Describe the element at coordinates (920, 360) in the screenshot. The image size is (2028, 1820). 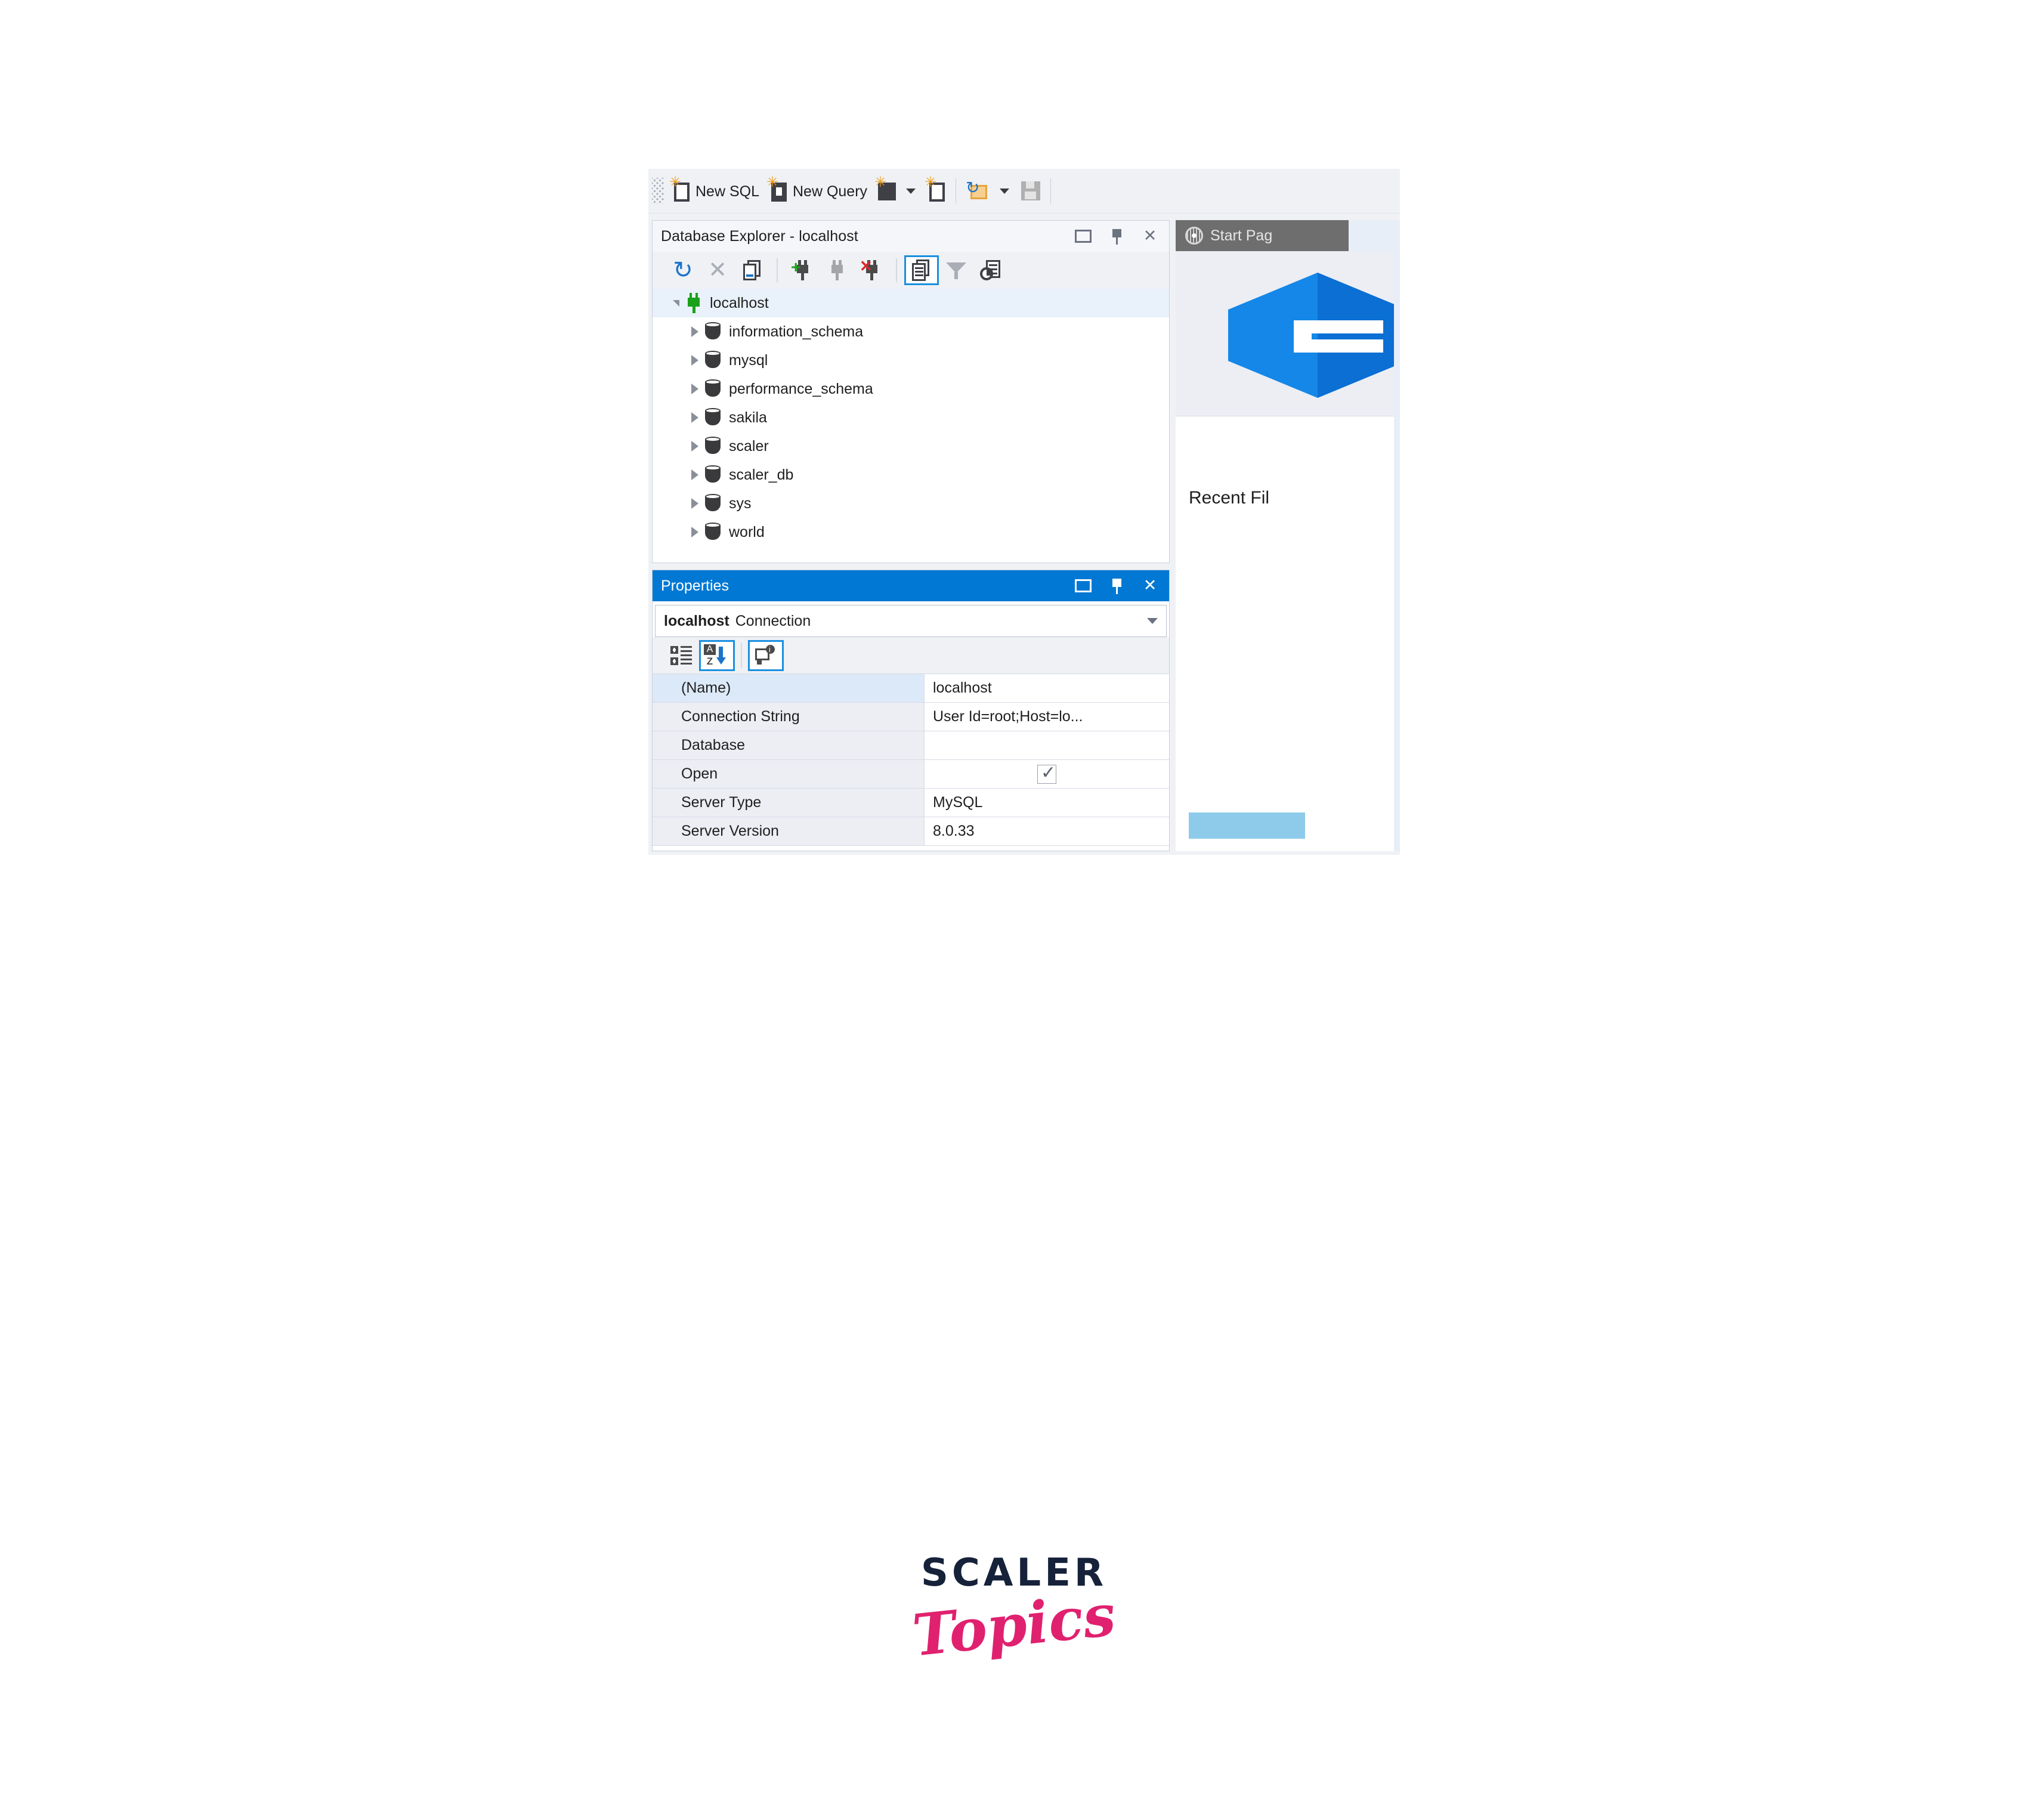
I see `tree-node-mysql: mysql` at that location.